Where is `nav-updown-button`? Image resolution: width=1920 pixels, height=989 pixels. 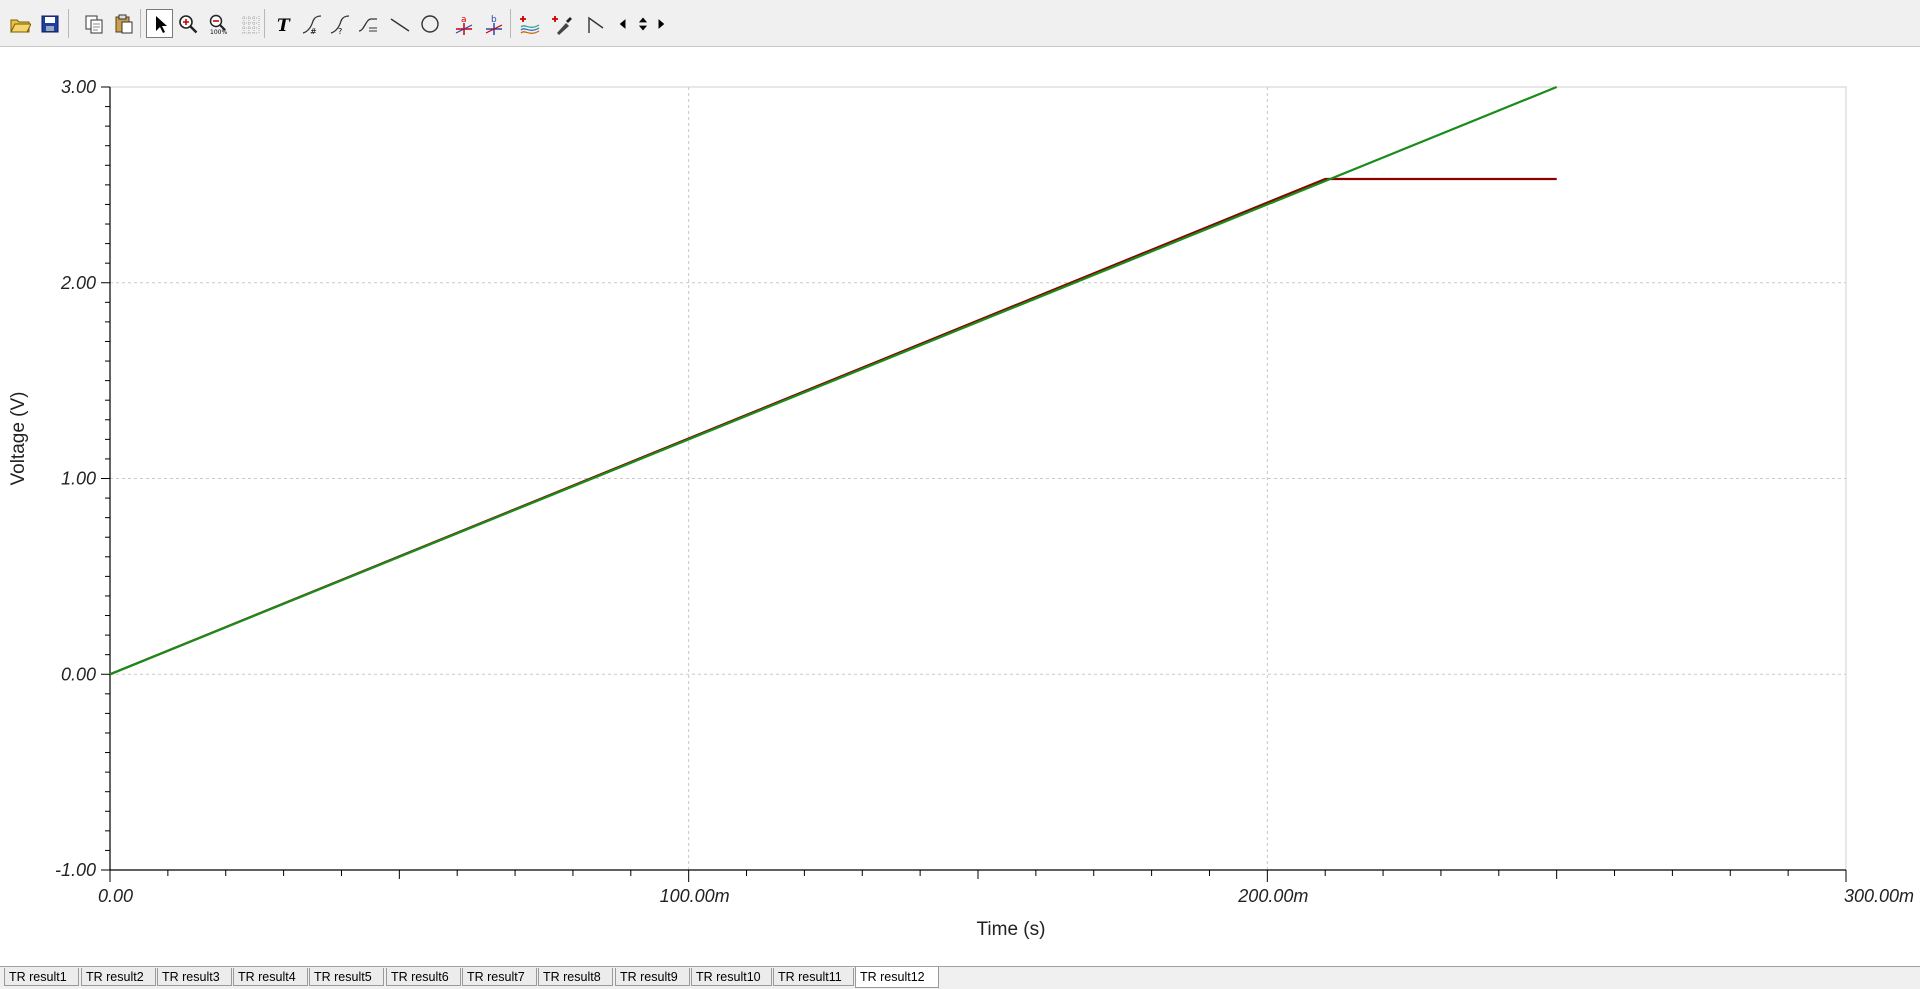
nav-updown-button is located at coordinates (643, 23).